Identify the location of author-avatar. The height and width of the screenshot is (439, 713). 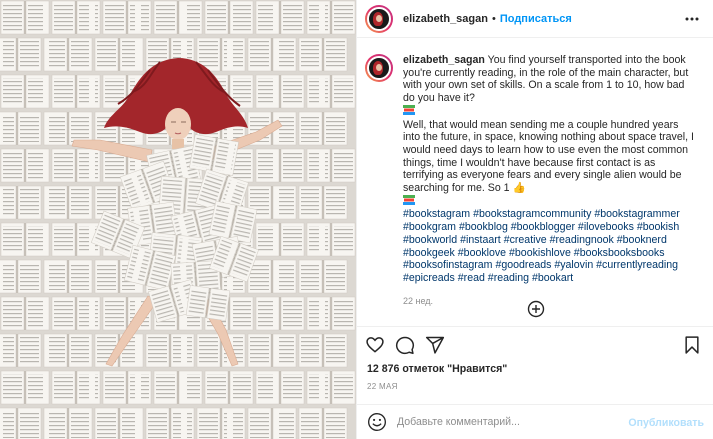
(379, 18).